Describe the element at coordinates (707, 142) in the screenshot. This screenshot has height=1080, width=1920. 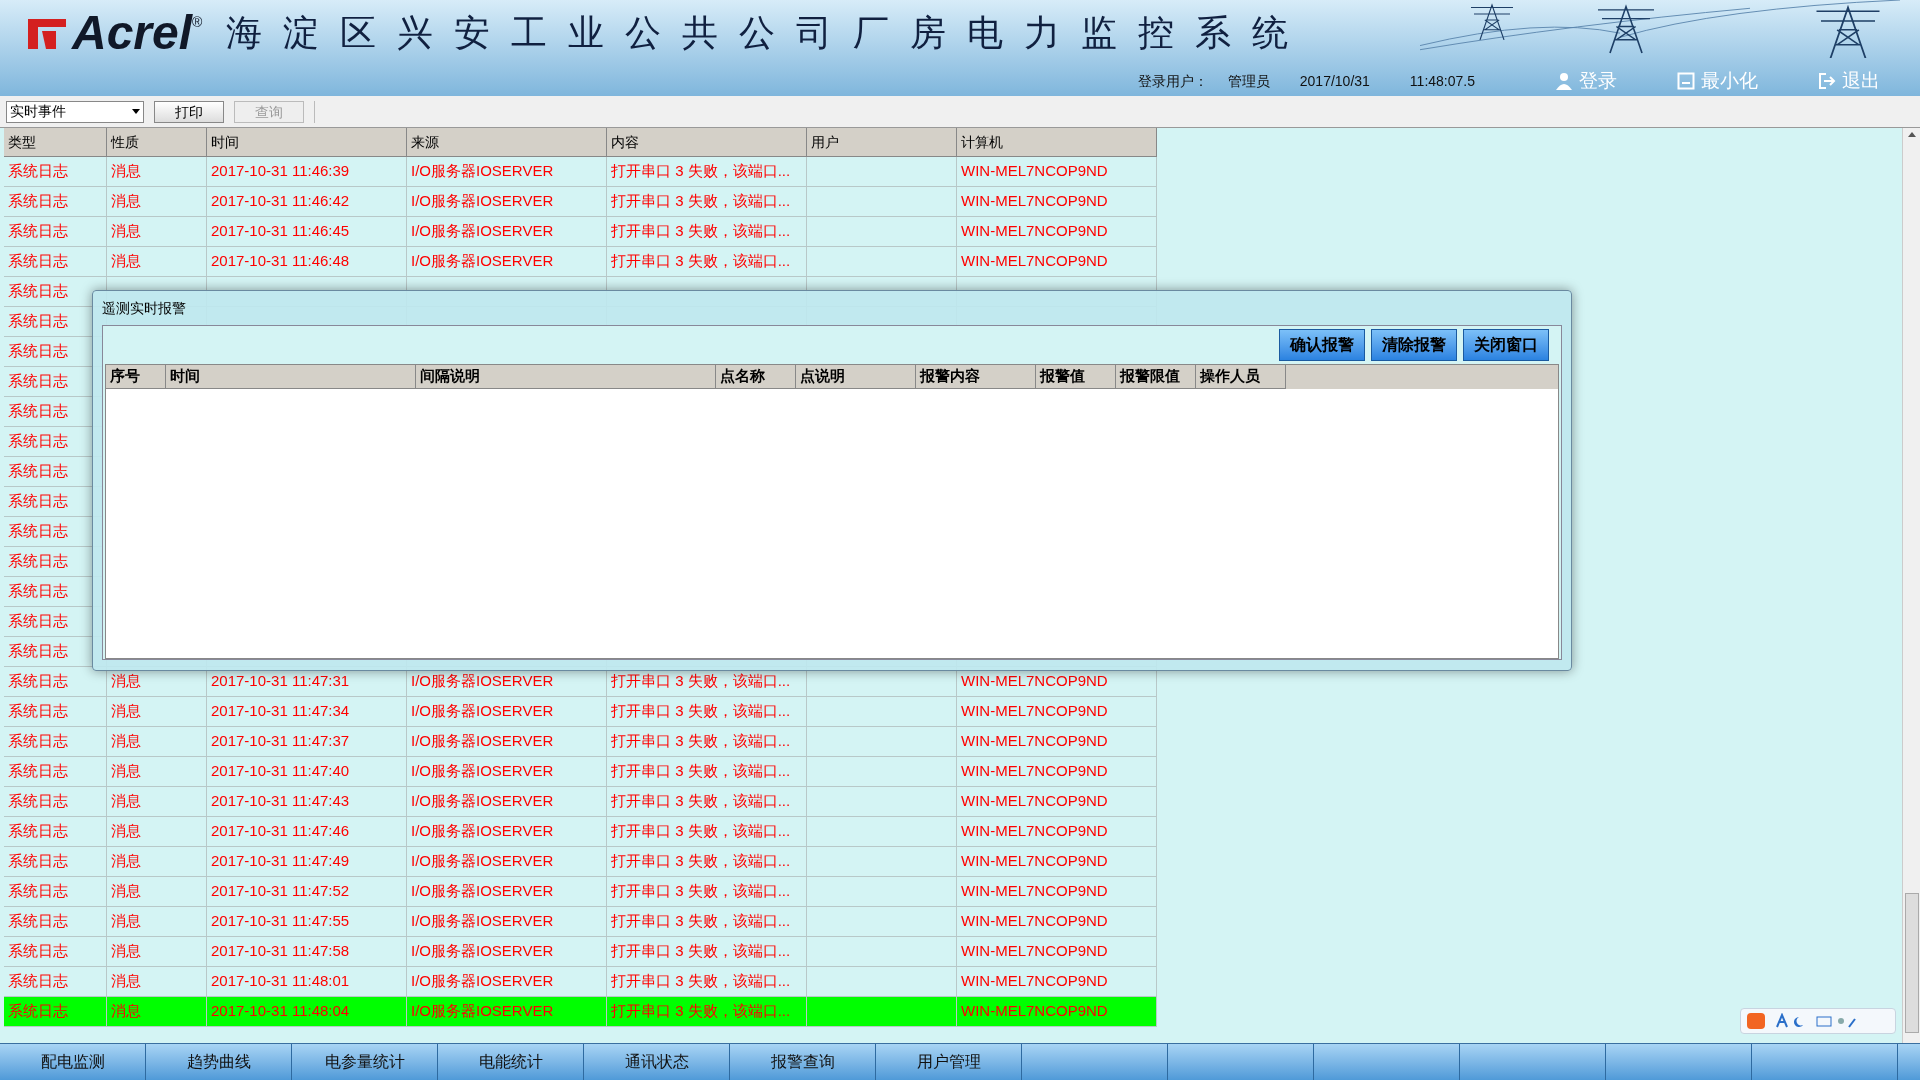
I see `column-header: 内容` at that location.